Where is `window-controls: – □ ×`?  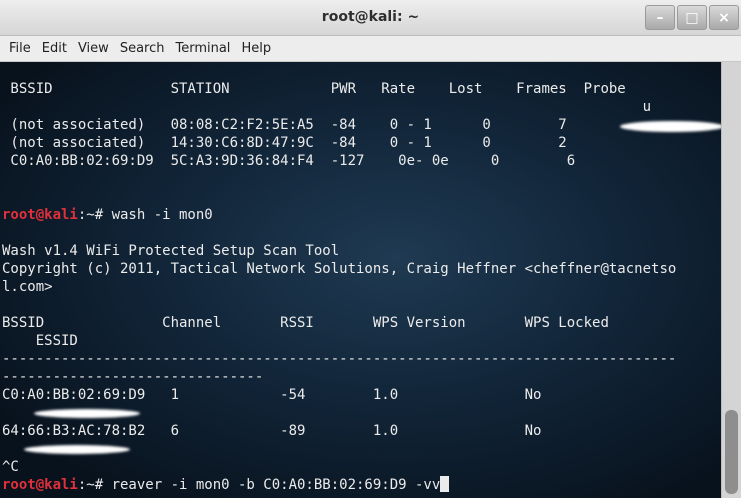 window-controls: – □ × is located at coordinates (692, 17).